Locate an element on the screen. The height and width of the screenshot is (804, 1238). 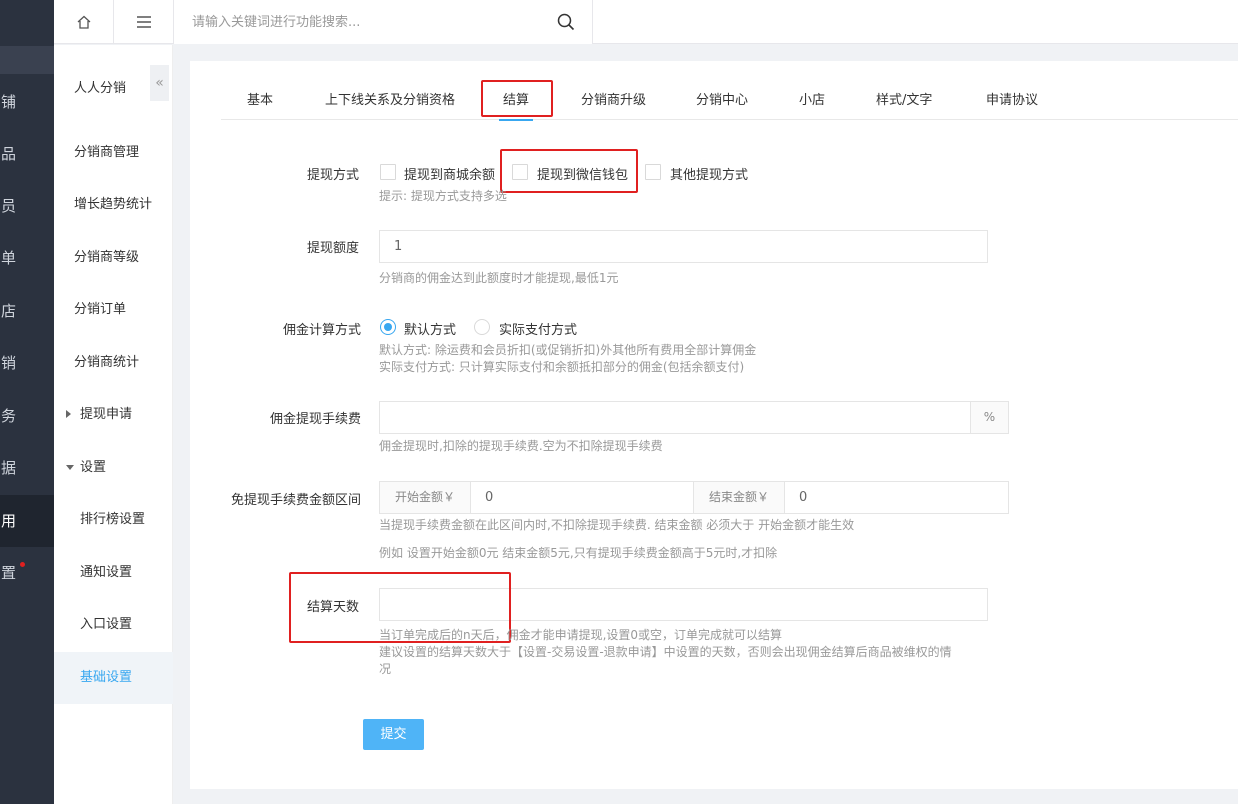
option-label: 默认方式 is located at coordinates (430, 330).